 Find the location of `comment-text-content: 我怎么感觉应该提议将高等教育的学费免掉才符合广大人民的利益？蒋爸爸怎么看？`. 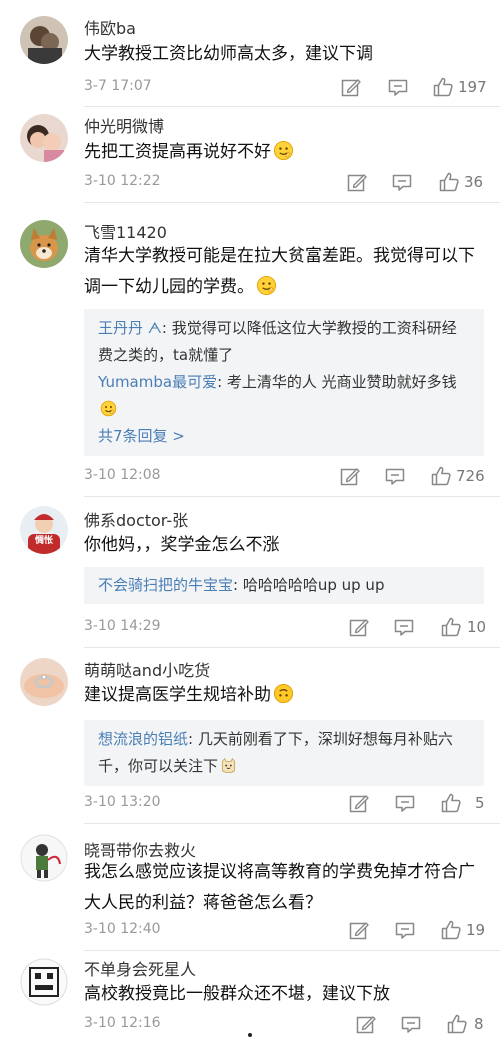

comment-text-content: 我怎么感觉应该提议将高等教育的学费免掉才符合广大人民的利益？蒋爸爸怎么看？ is located at coordinates (279, 887).